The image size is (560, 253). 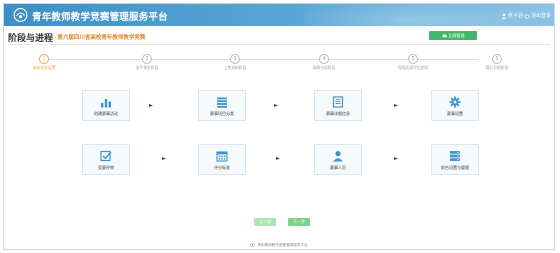 What do you see at coordinates (444, 35) in the screenshot?
I see `car-icon` at bounding box center [444, 35].